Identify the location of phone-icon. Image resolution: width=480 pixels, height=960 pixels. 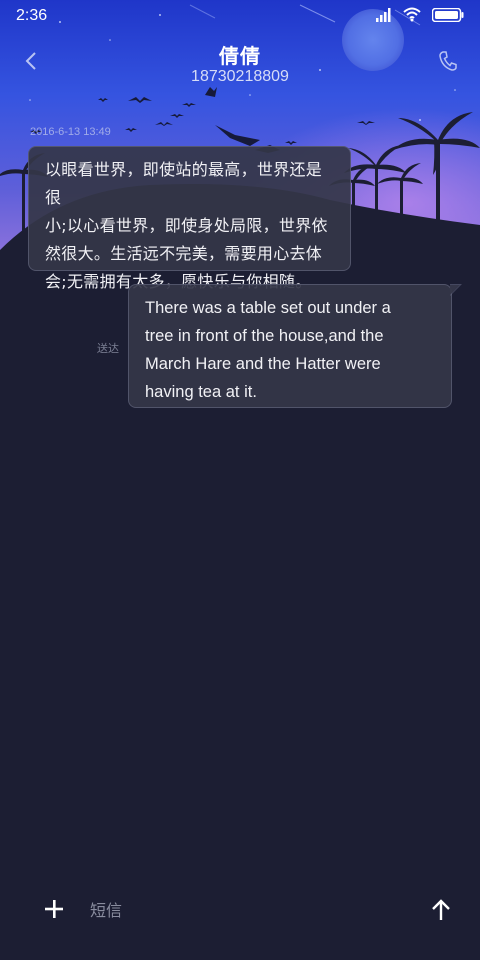
(448, 63).